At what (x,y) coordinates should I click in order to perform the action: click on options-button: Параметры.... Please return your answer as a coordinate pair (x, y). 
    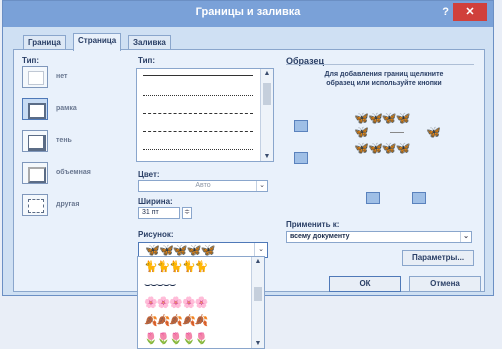
    Looking at the image, I should click on (438, 258).